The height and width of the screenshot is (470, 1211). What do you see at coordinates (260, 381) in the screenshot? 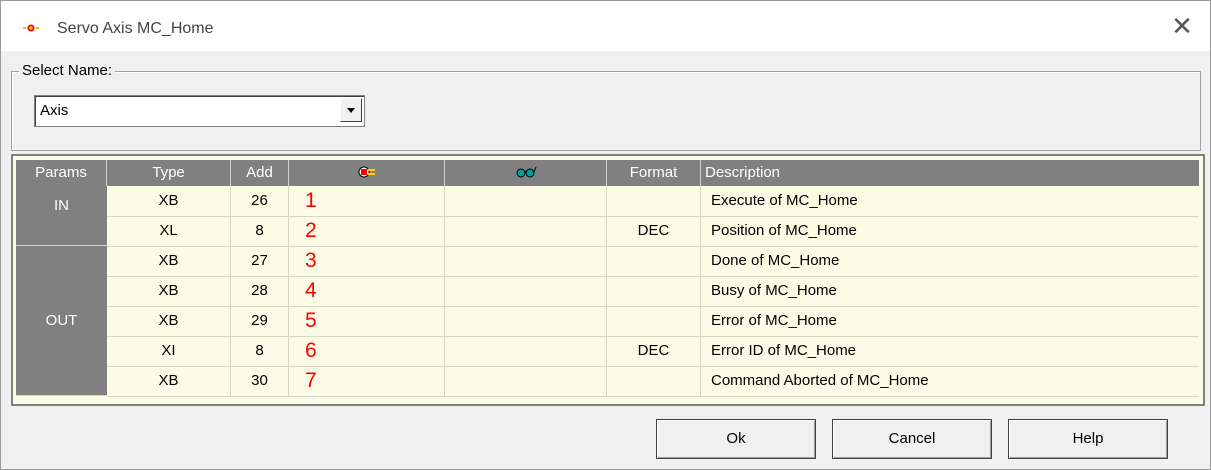
I see `cell-add: 30` at bounding box center [260, 381].